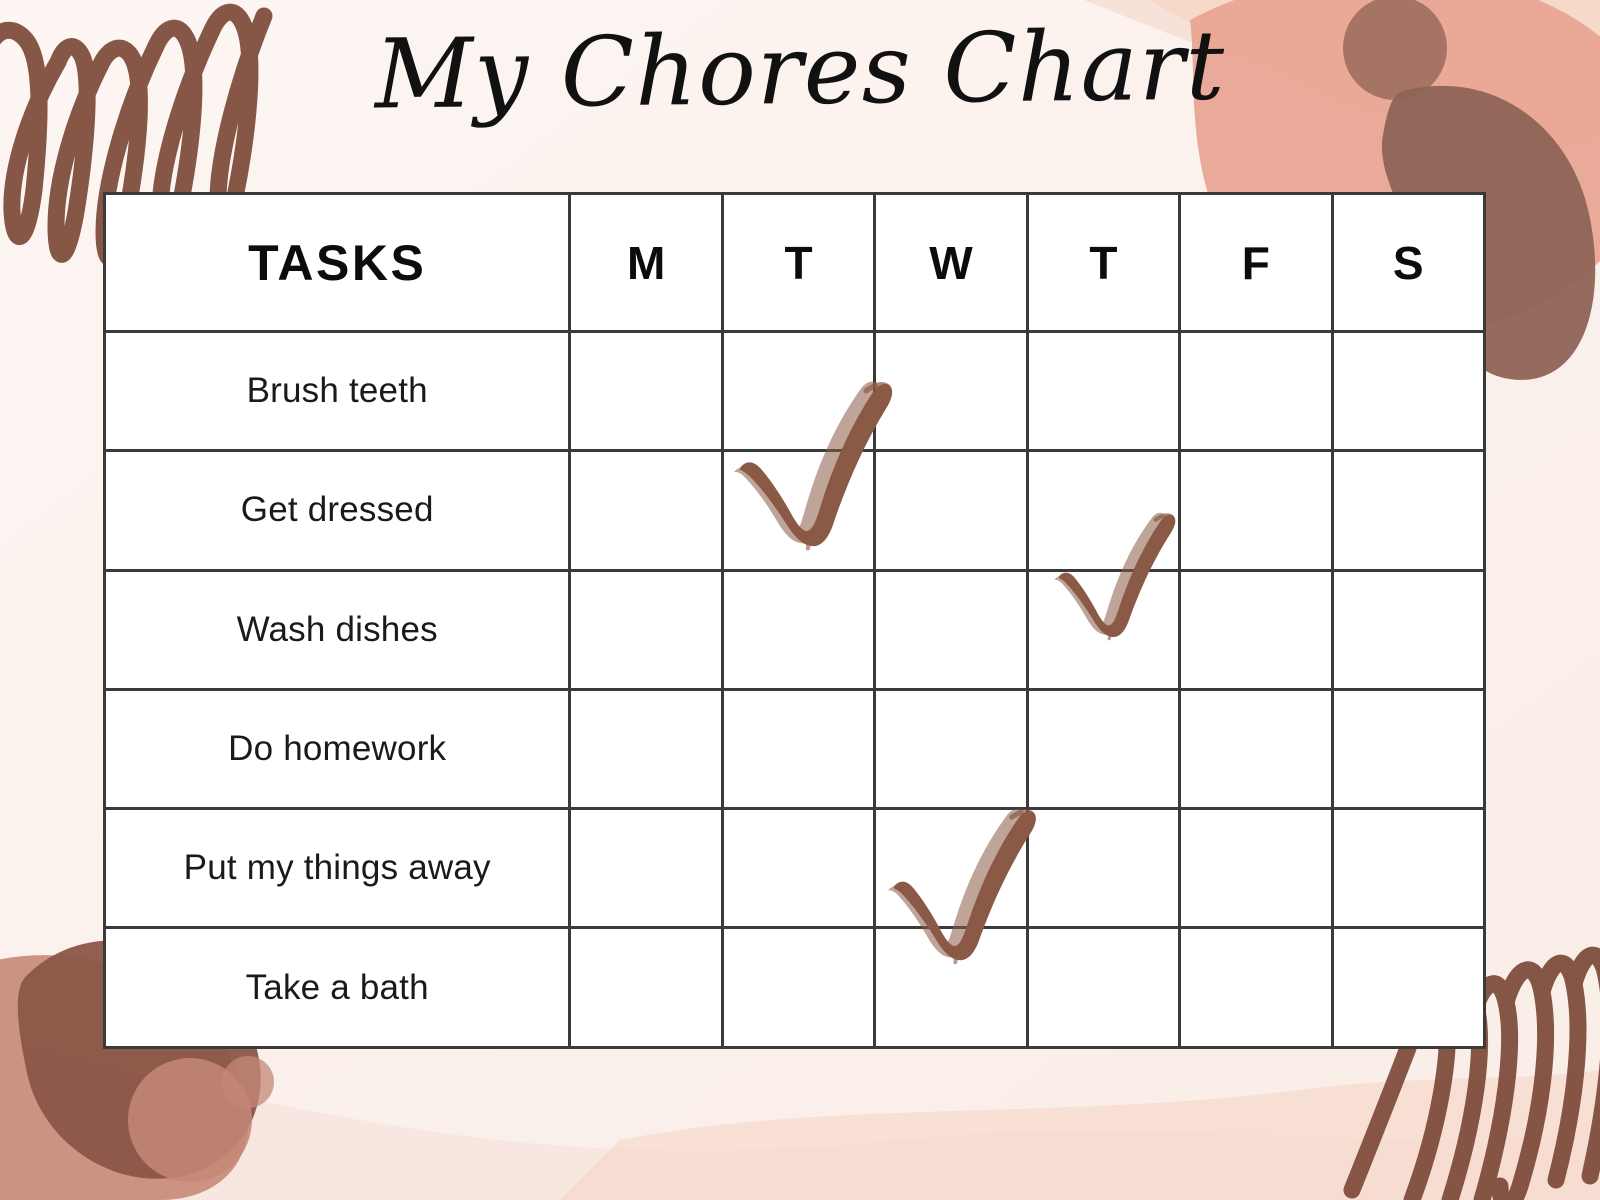 Image resolution: width=1600 pixels, height=1200 pixels. What do you see at coordinates (951, 629) in the screenshot?
I see `checkbox-cell-wash-dishes-w` at bounding box center [951, 629].